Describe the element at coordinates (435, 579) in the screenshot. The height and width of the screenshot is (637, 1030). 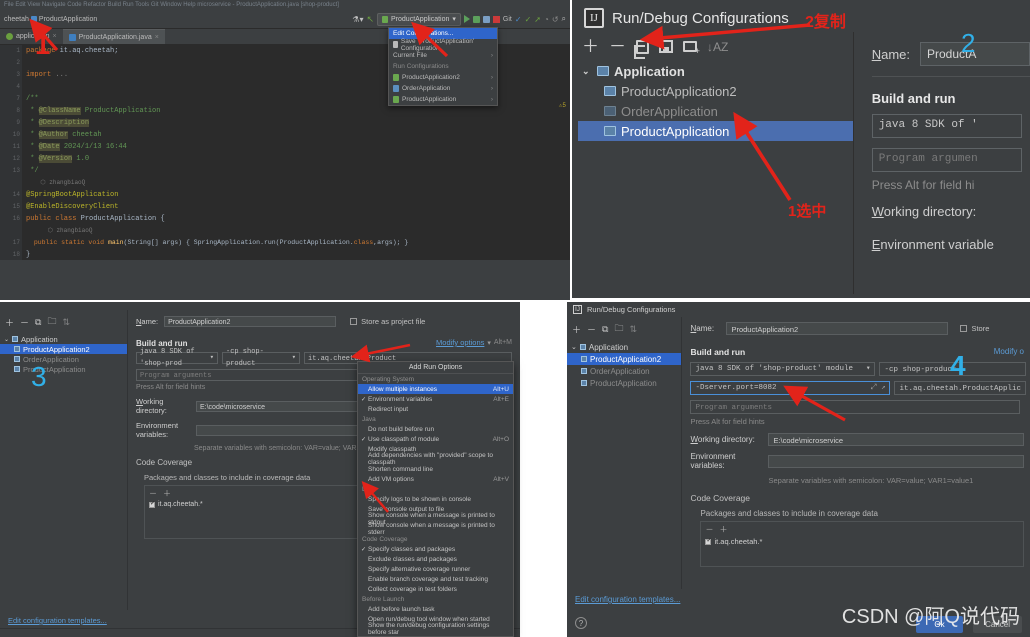
I see `option-enable-branch-coverage: Enable branch coverage and test tracking` at that location.